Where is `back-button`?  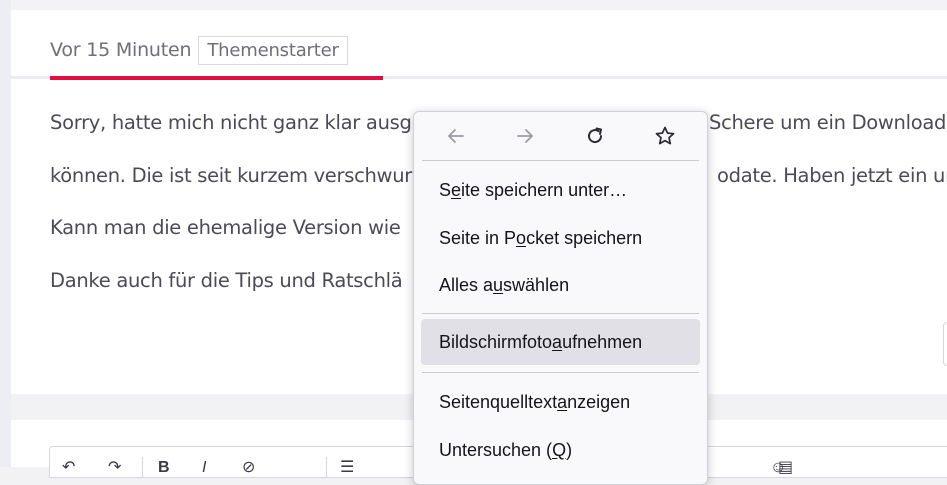 back-button is located at coordinates (456, 136).